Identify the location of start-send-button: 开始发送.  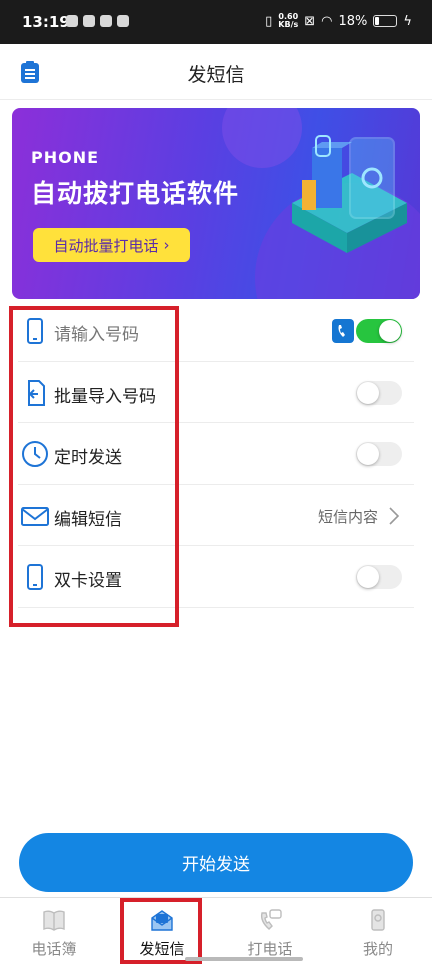
(216, 862).